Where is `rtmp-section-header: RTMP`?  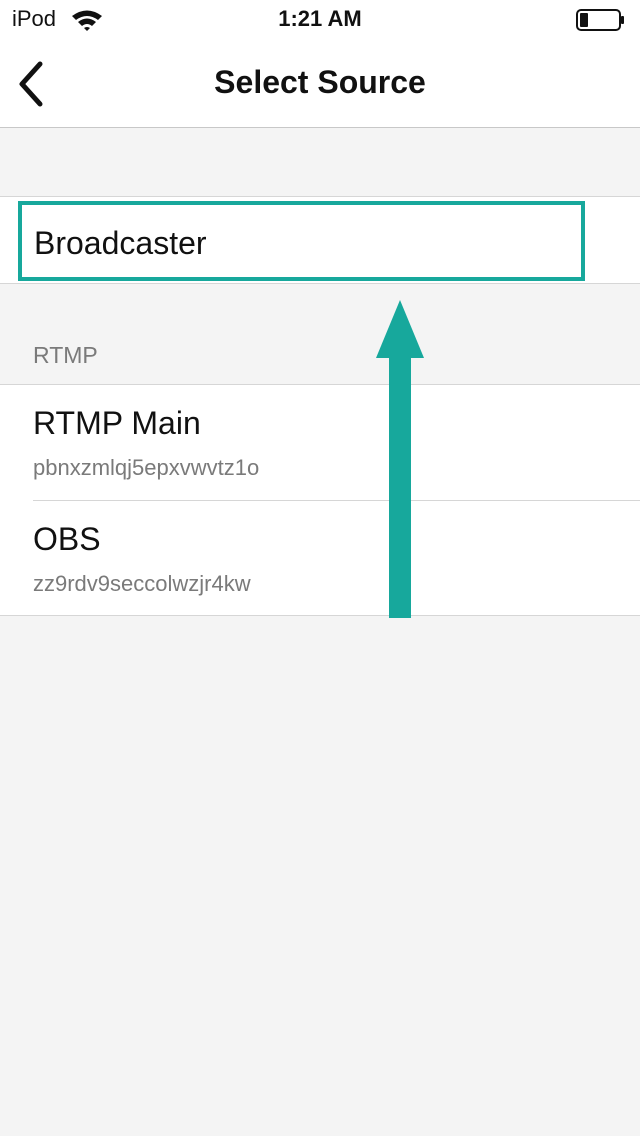 rtmp-section-header: RTMP is located at coordinates (65, 355).